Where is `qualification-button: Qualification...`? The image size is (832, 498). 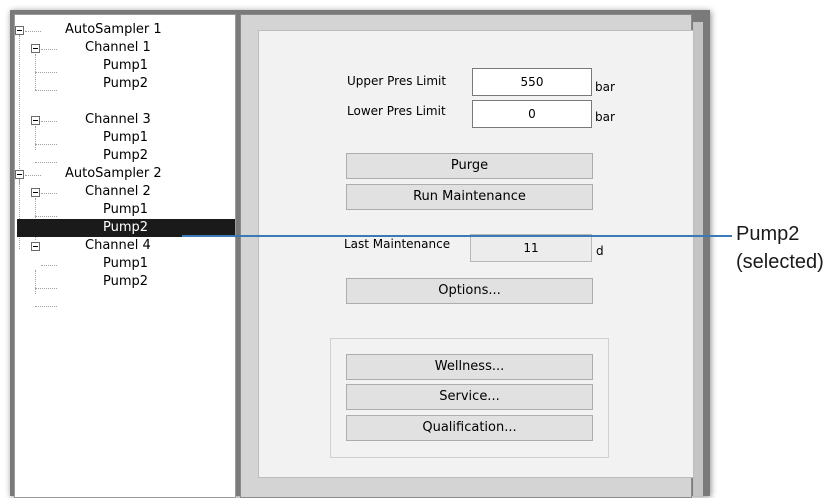
qualification-button: Qualification... is located at coordinates (469, 428).